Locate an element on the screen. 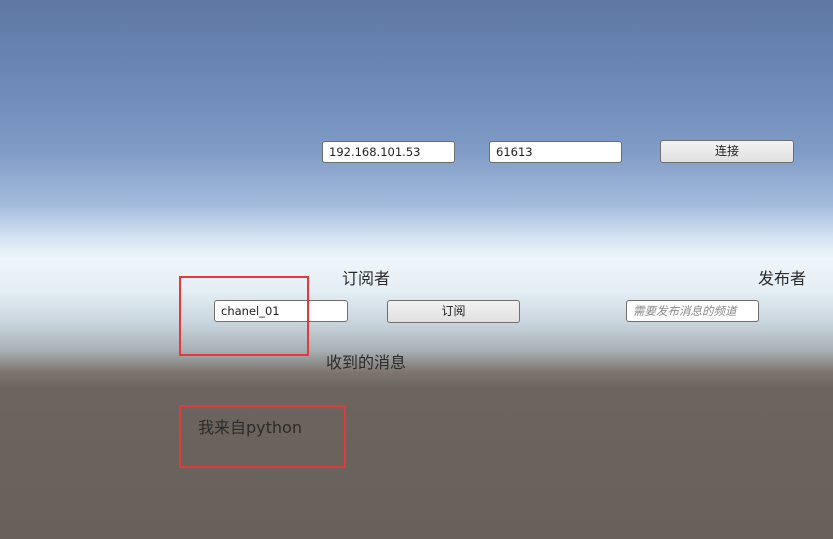 Image resolution: width=833 pixels, height=539 pixels. received-messages-title: 收到的消息 is located at coordinates (366, 362).